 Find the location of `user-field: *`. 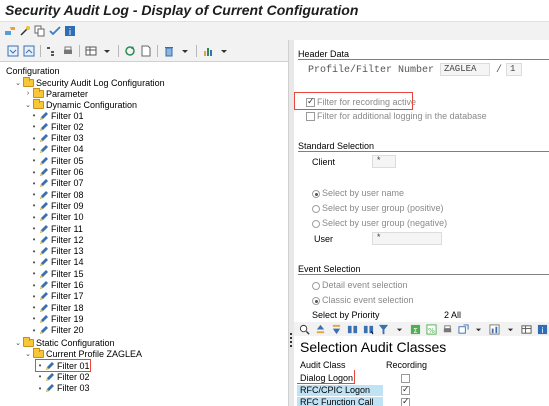

user-field: * is located at coordinates (407, 238).